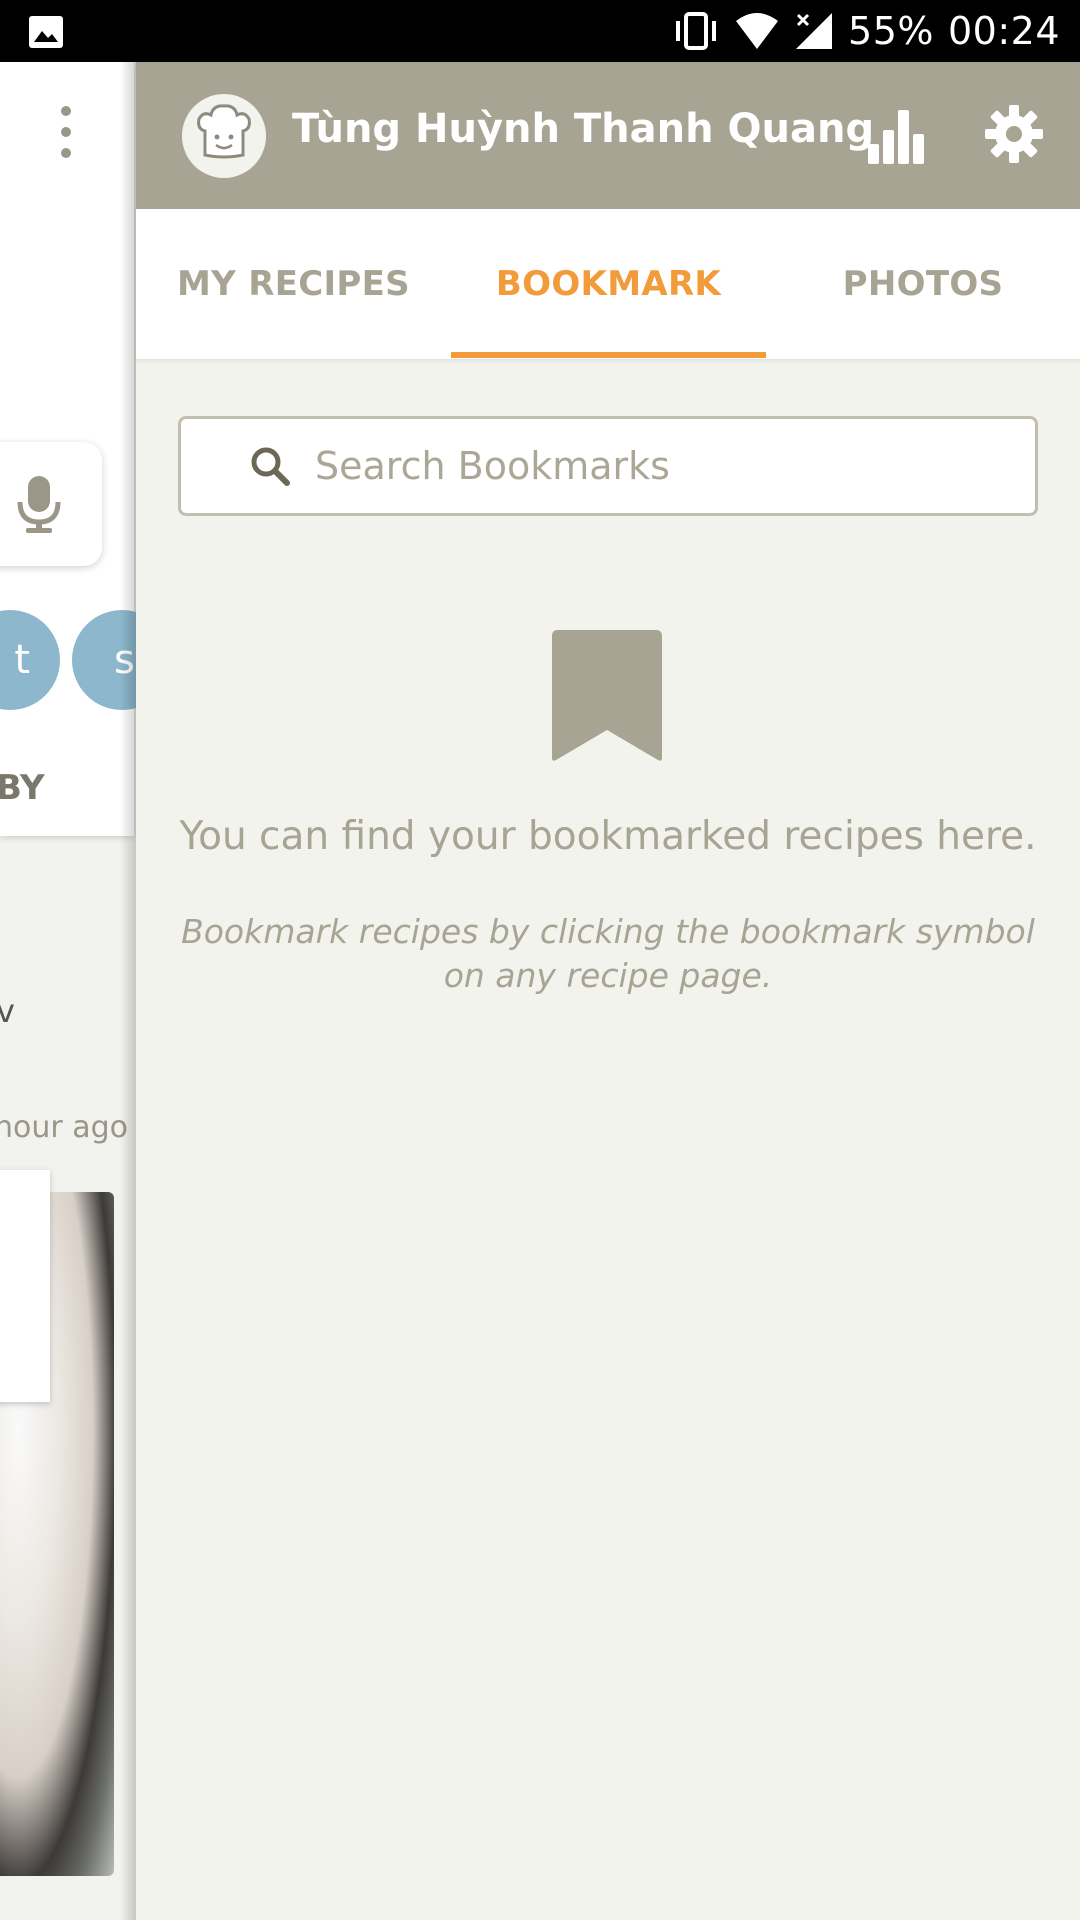 The image size is (1080, 1920). I want to click on search-icon, so click(270, 466).